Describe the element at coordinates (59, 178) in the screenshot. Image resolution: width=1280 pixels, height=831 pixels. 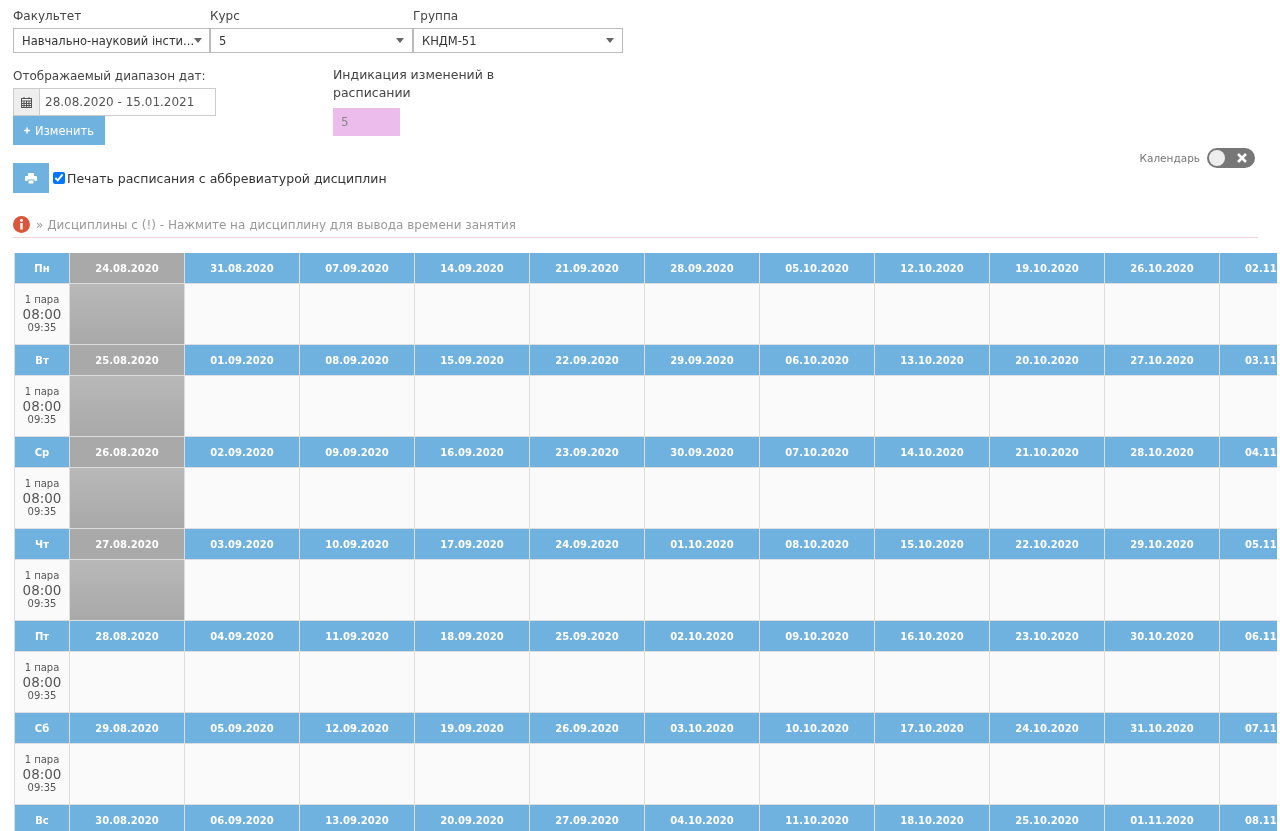
I see `print-checkbox` at that location.